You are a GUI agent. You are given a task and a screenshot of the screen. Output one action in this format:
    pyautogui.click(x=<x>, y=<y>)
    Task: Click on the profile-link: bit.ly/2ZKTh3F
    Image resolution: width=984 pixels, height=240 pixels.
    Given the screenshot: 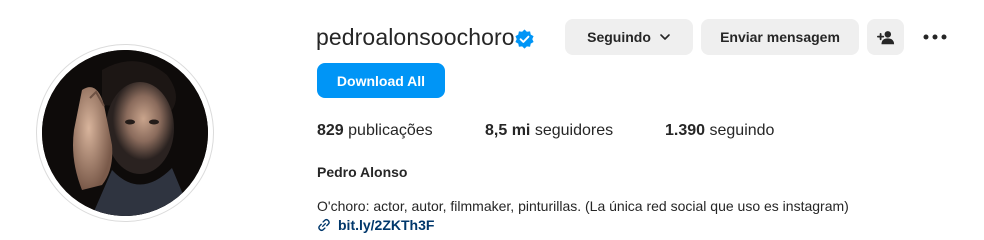 What is the action you would take?
    pyautogui.click(x=375, y=225)
    